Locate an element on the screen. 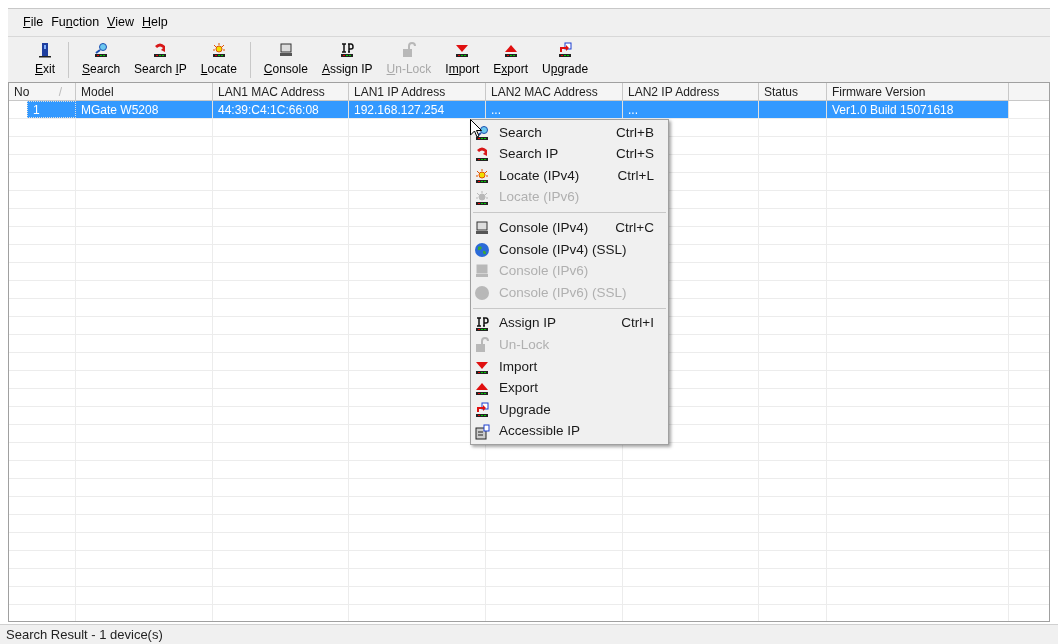  table-cell: 192.168.127.254 is located at coordinates (417, 109).